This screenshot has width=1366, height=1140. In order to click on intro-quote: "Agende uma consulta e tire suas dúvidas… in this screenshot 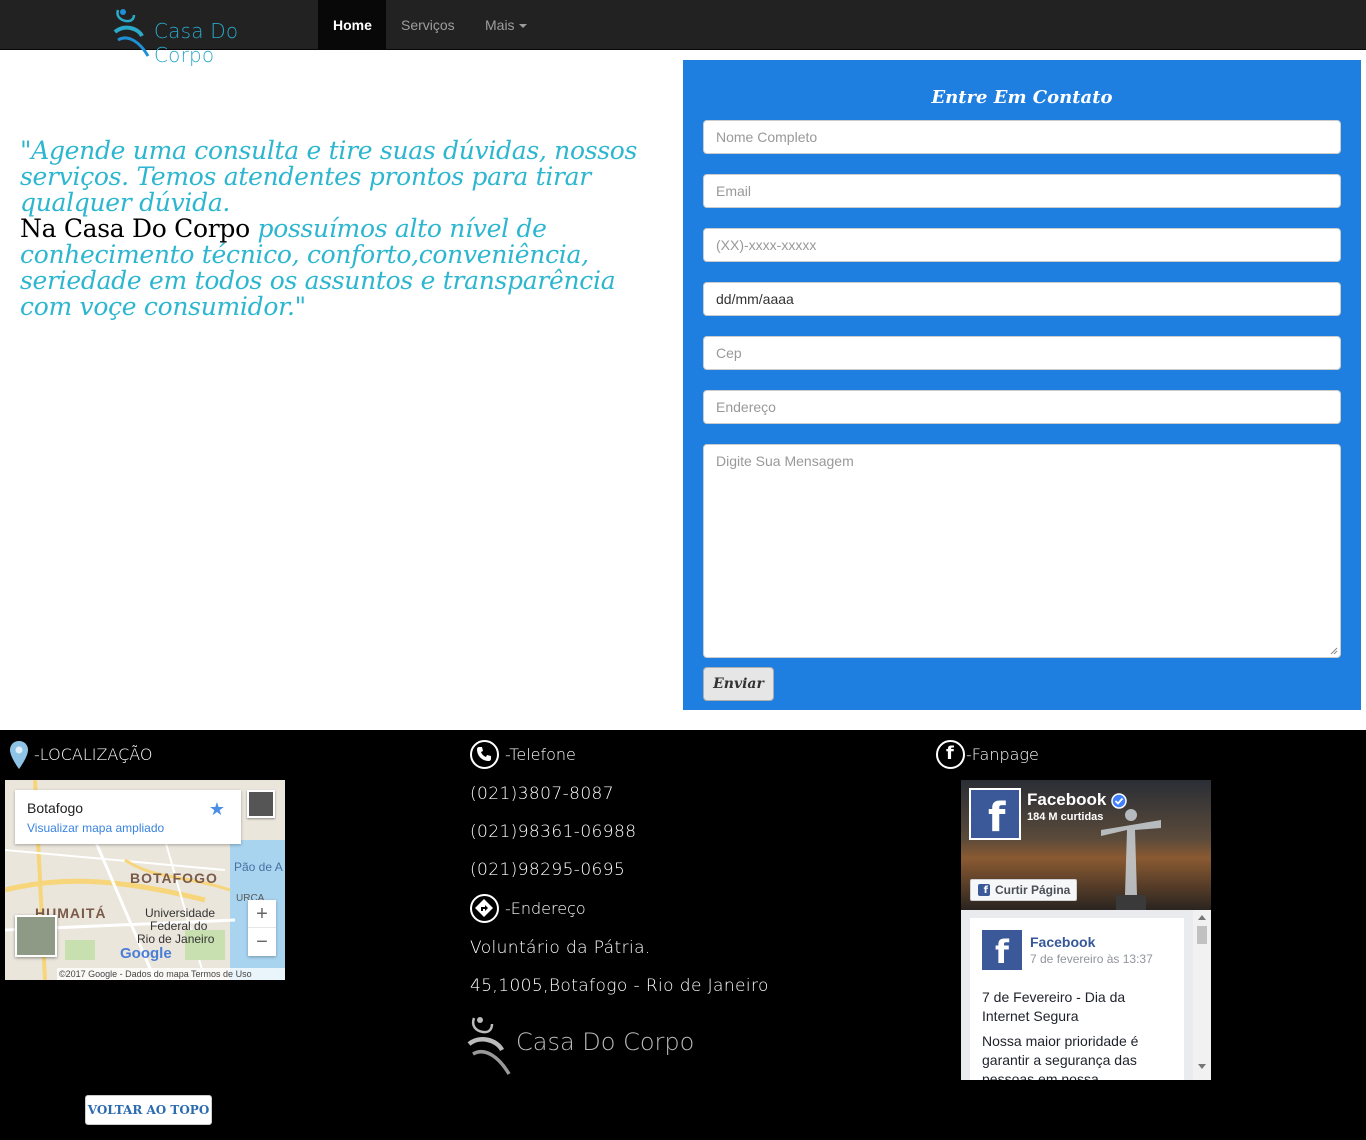, I will do `click(345, 229)`.